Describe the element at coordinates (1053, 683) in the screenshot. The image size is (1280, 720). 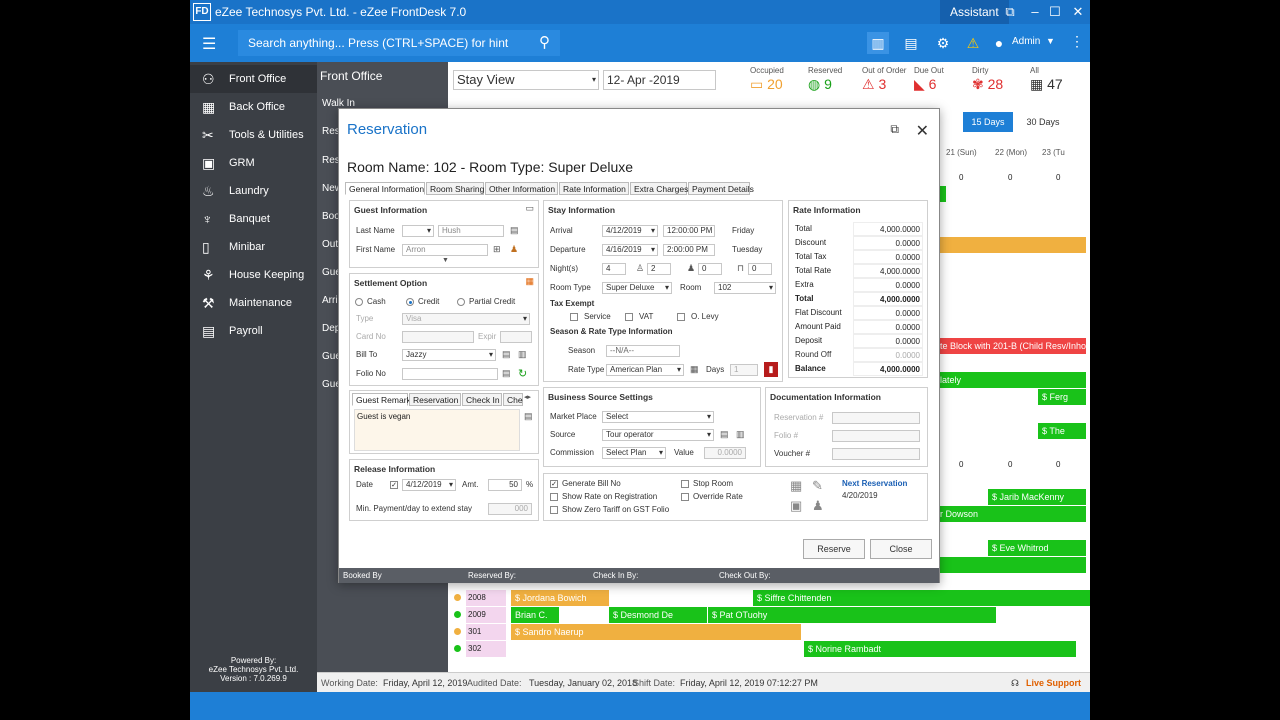
I see `live-support-link: Live Support` at that location.